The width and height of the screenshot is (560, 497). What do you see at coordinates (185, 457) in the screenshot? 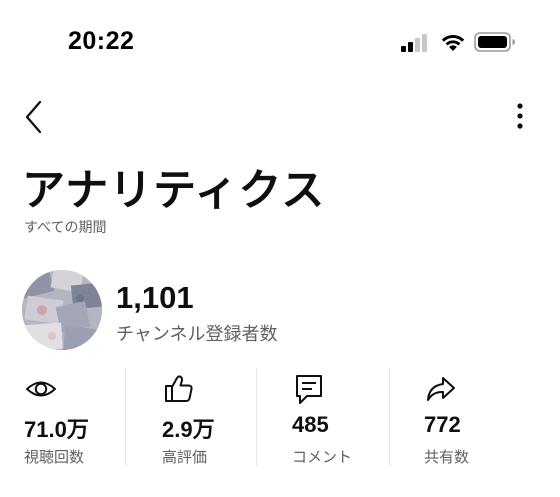
I see `metric-label: 高評価` at bounding box center [185, 457].